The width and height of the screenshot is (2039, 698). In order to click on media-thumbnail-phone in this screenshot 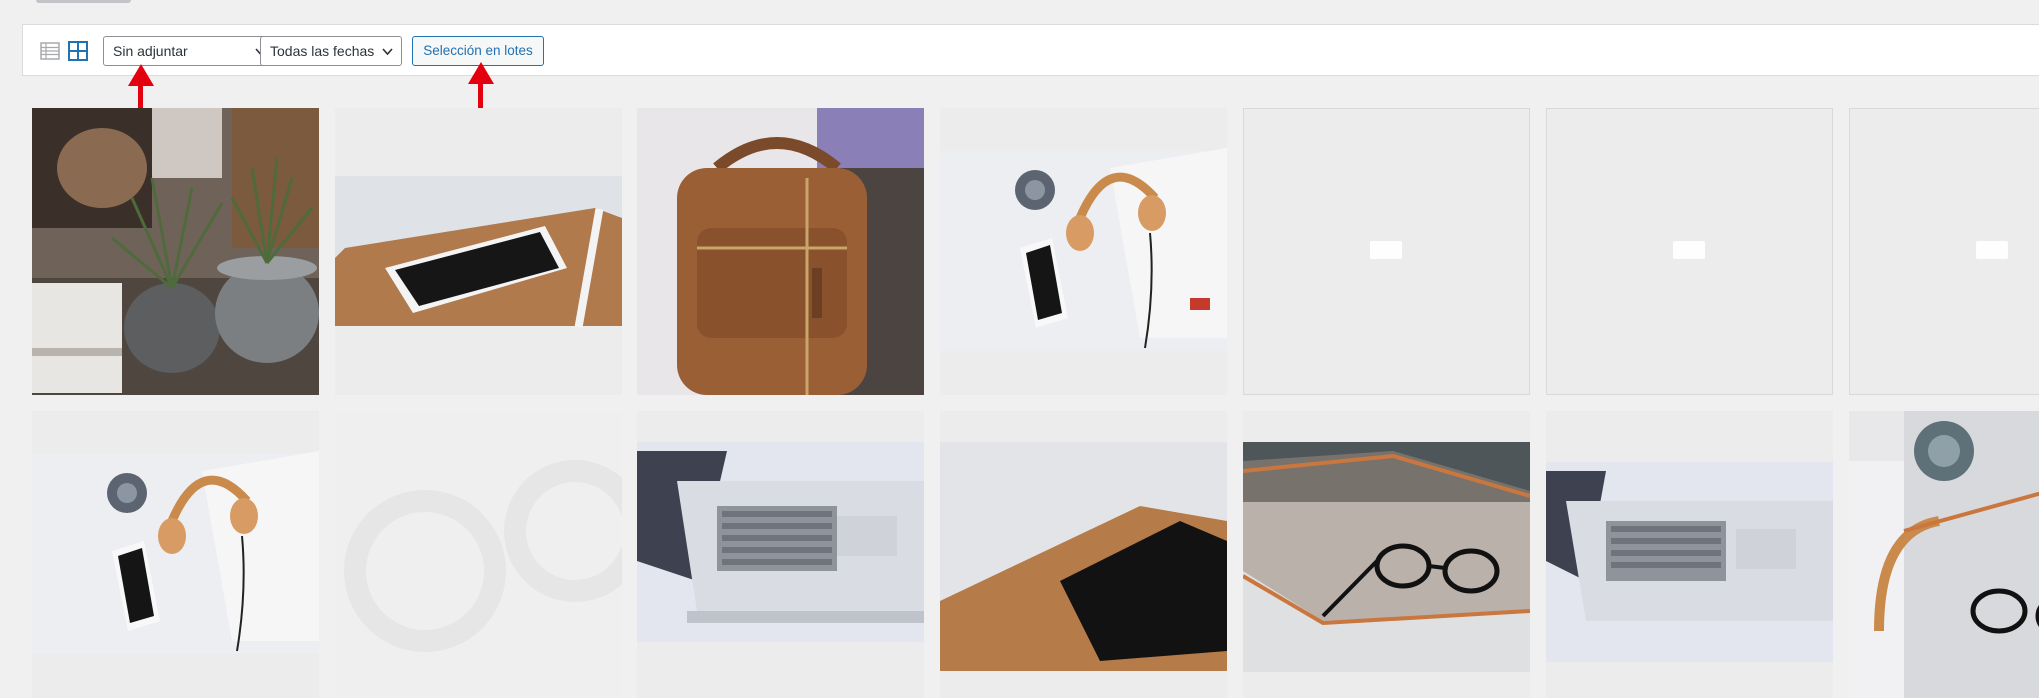, I will do `click(478, 251)`.